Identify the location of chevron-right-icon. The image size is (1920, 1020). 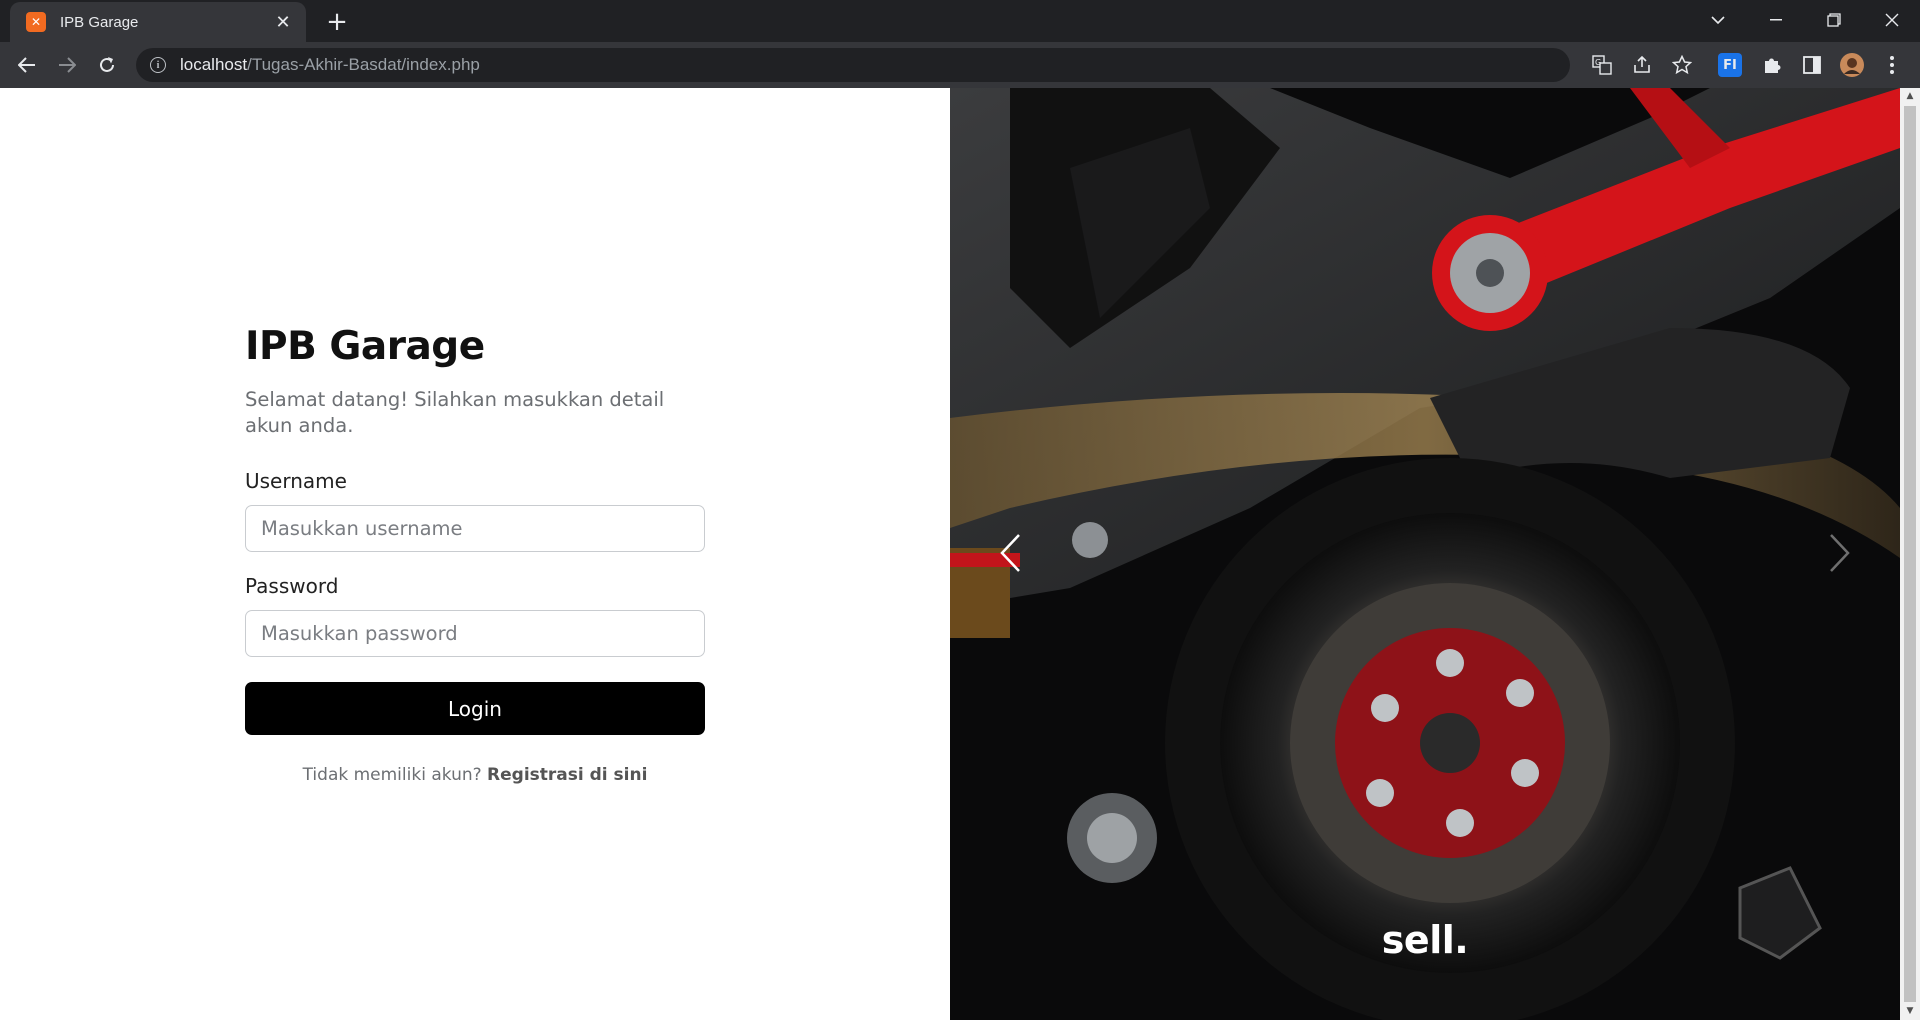
(1840, 553).